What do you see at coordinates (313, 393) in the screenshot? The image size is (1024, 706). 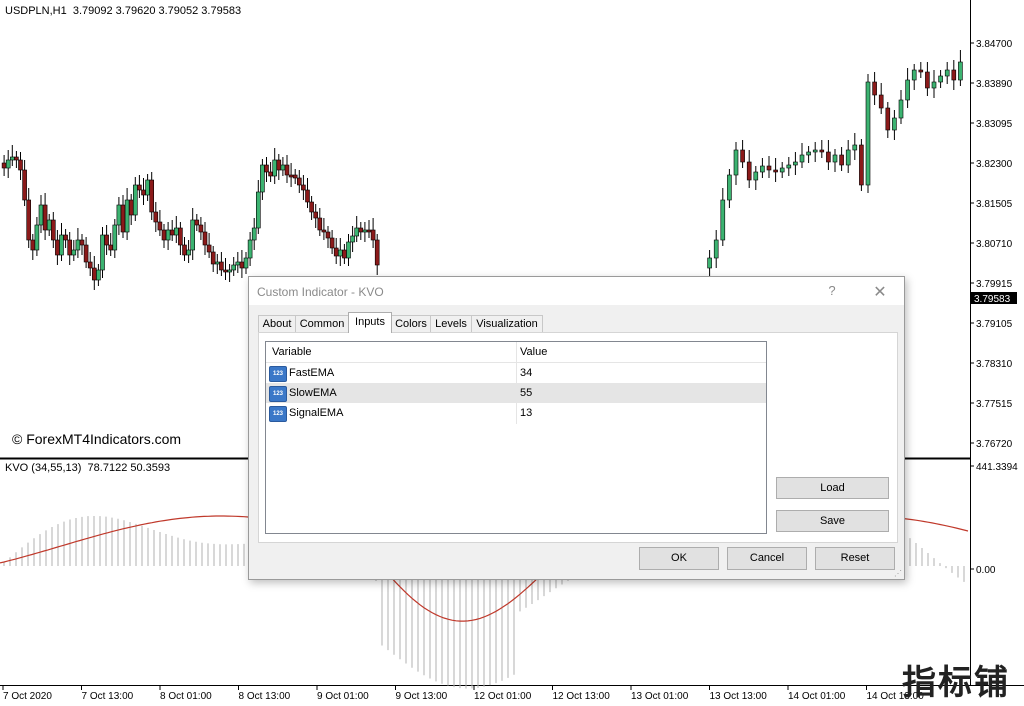 I see `param-name: SlowEMA` at bounding box center [313, 393].